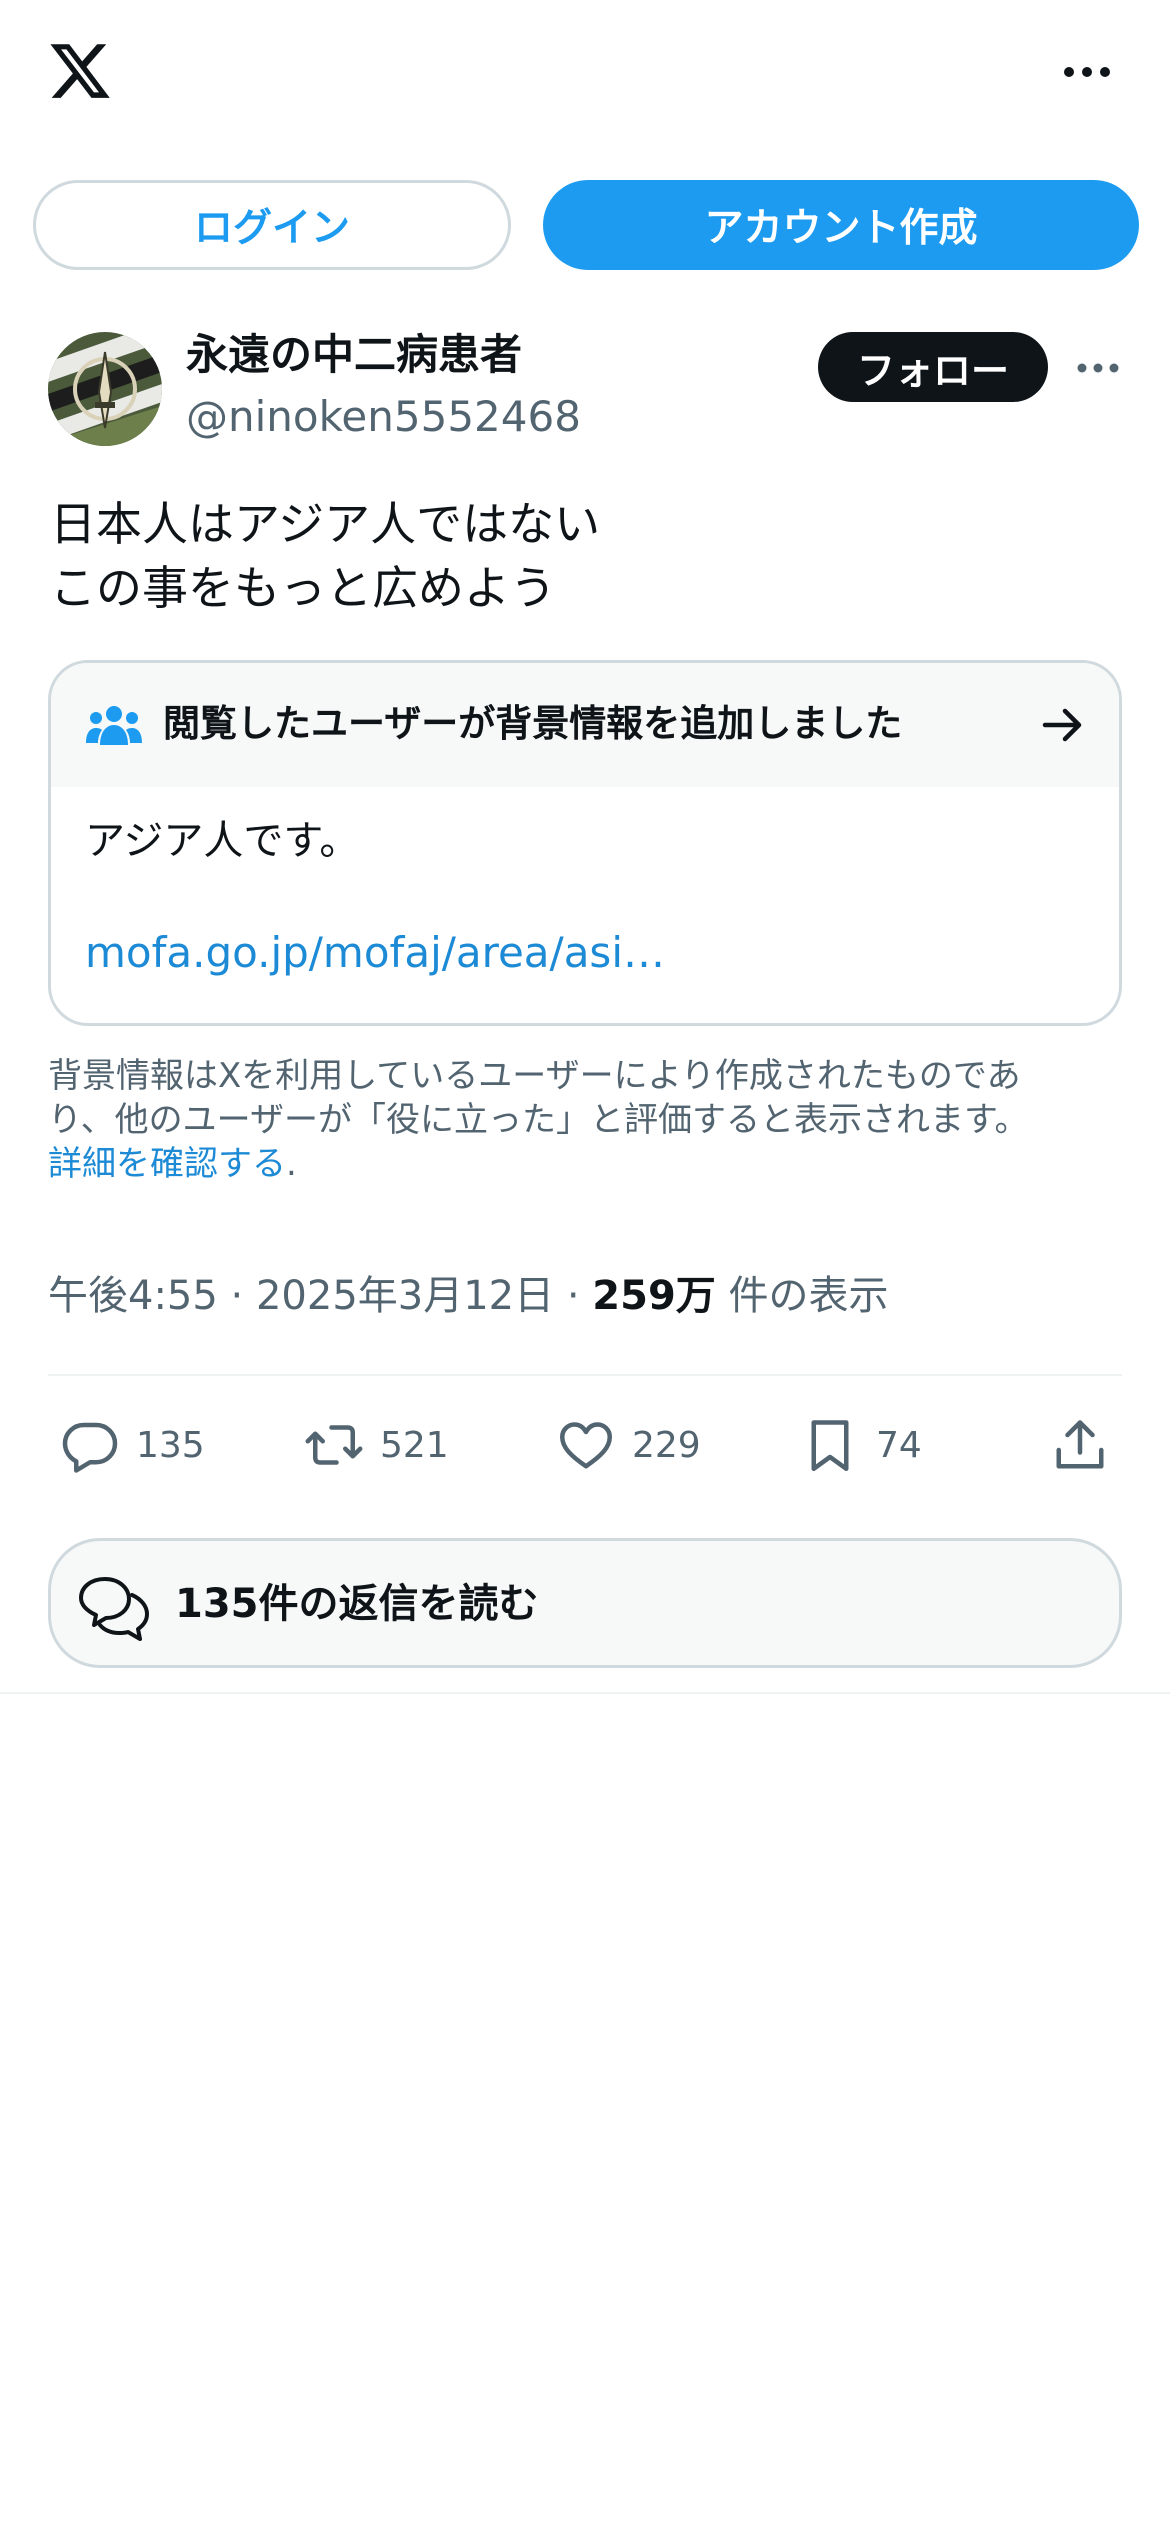  What do you see at coordinates (357, 1604) in the screenshot?
I see `read-replies-label: 135件の返信を読む` at bounding box center [357, 1604].